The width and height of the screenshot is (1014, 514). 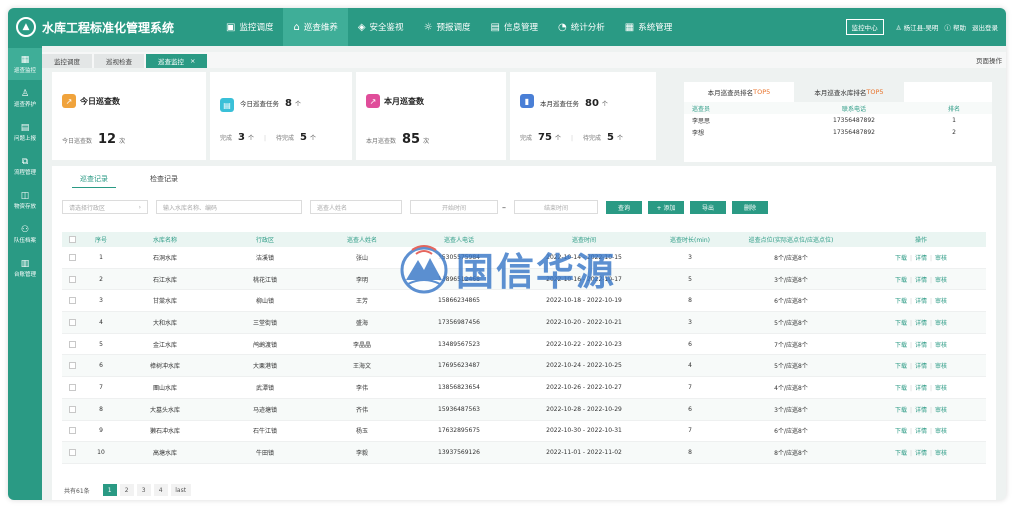 What do you see at coordinates (180, 490) in the screenshot?
I see `page-last: last` at bounding box center [180, 490].